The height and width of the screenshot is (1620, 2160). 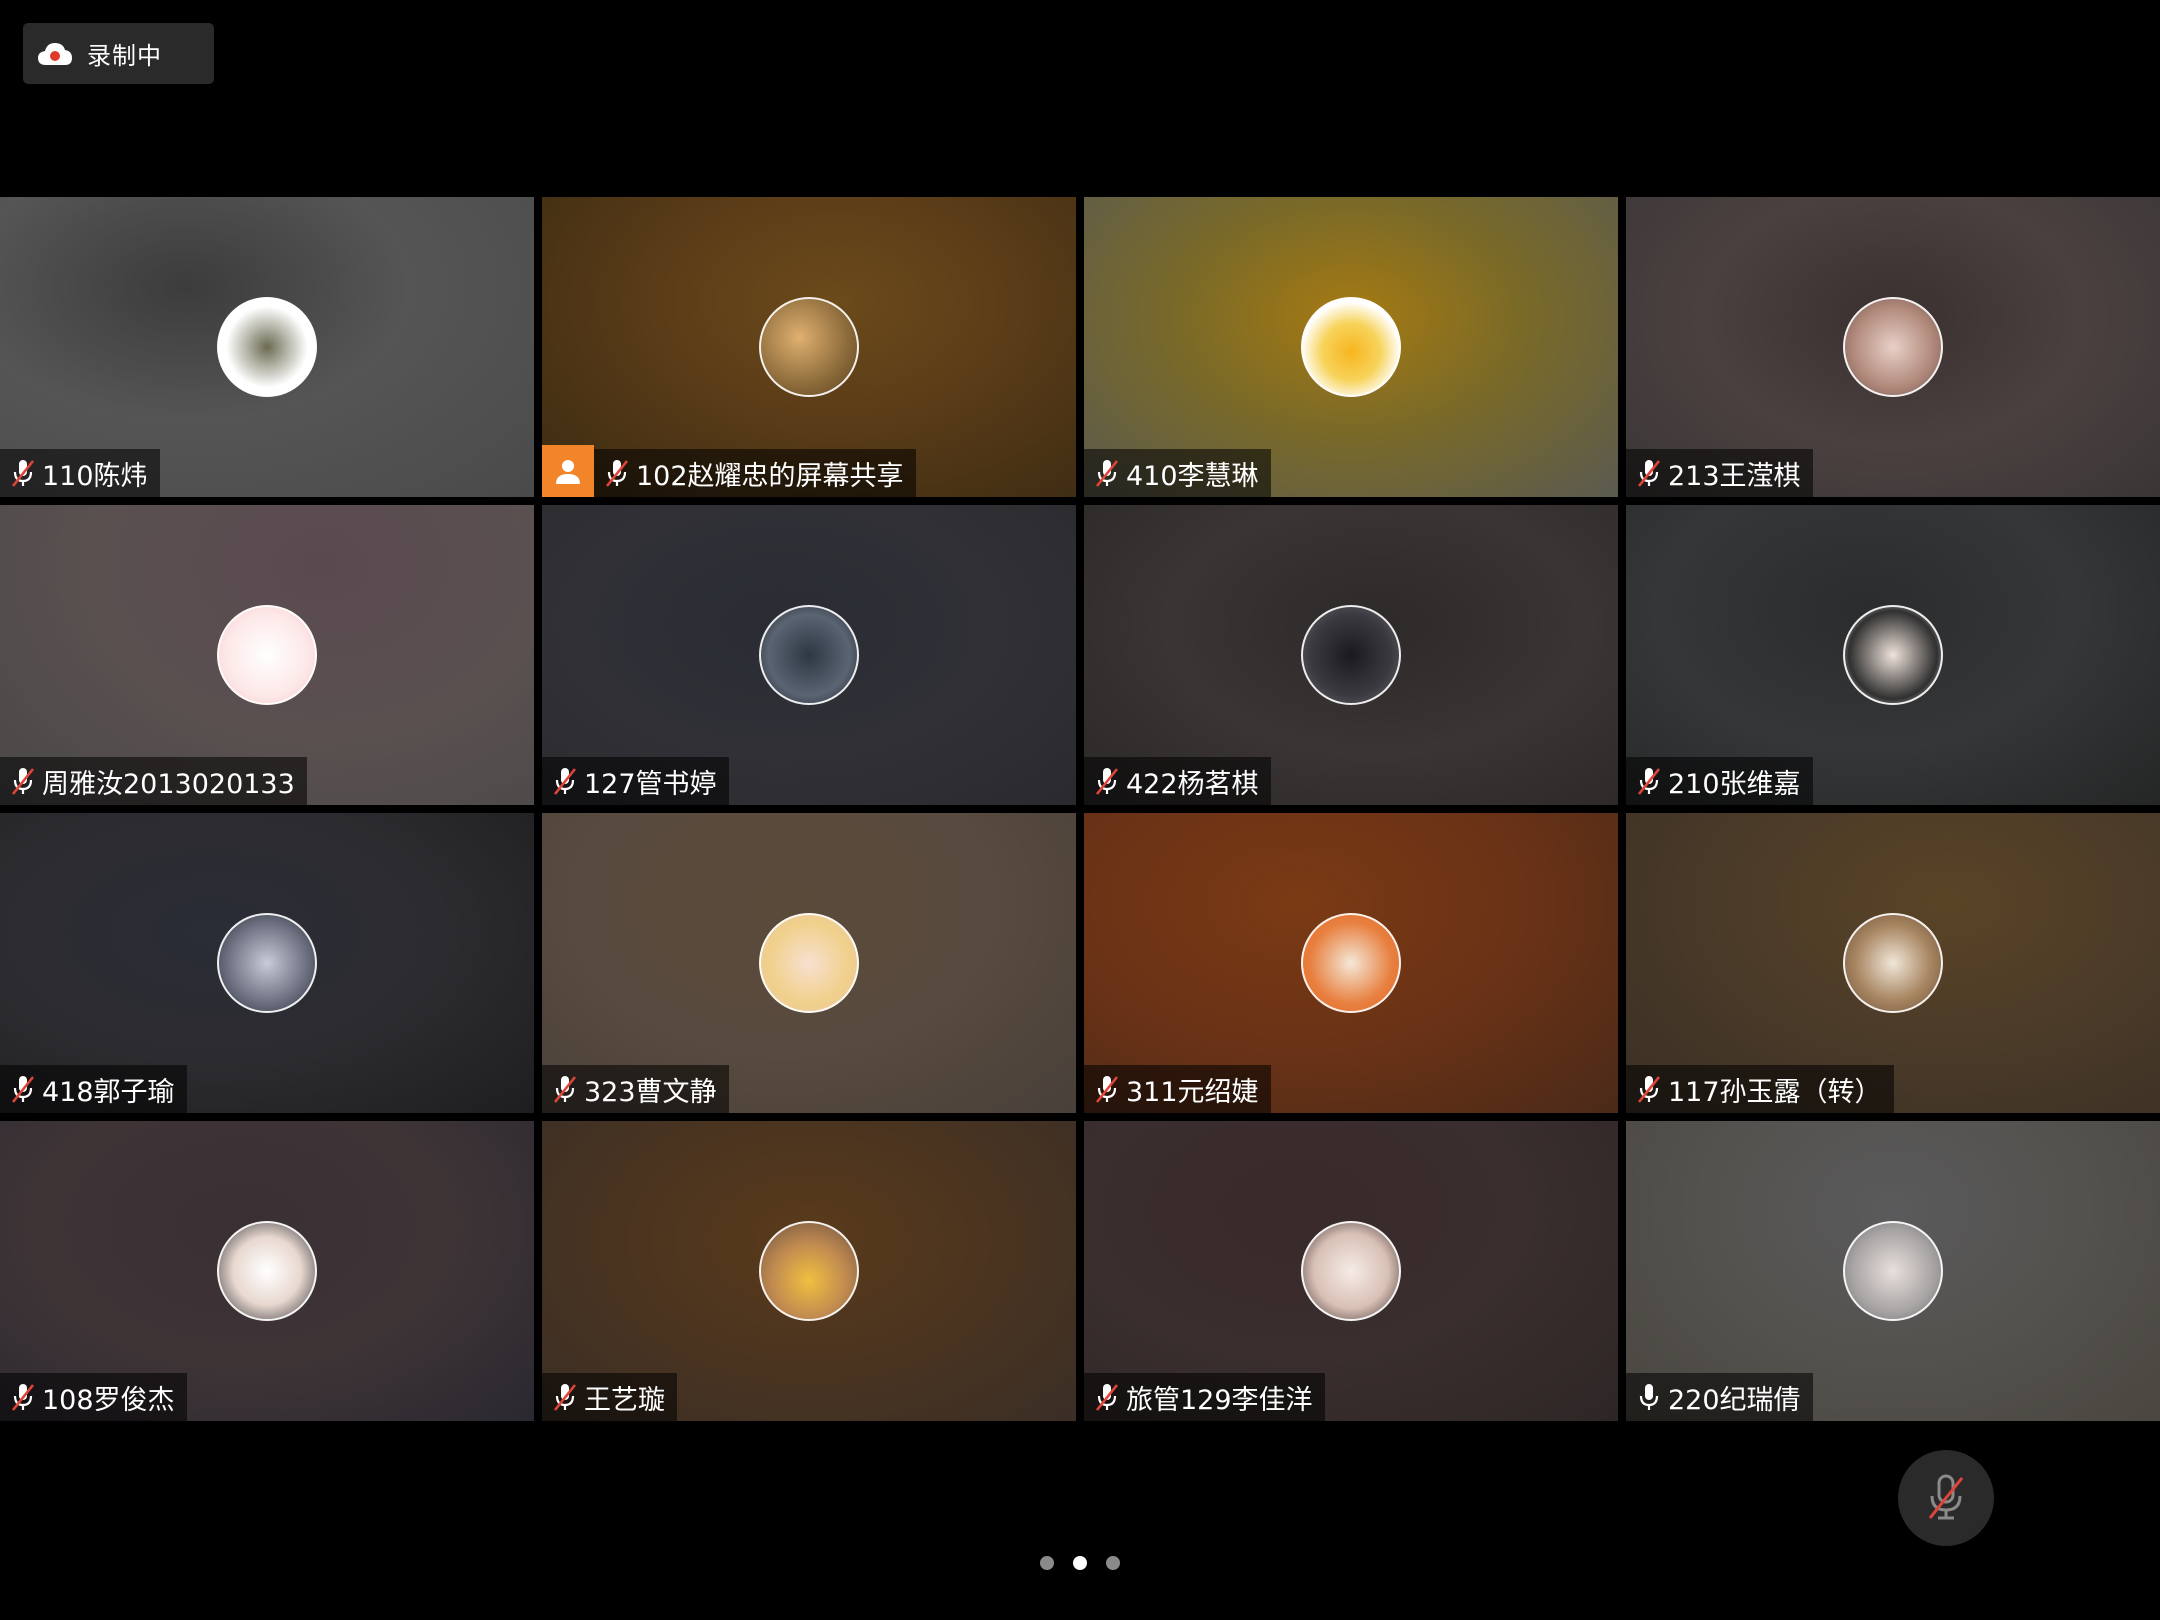 I want to click on participant-name-bar: 117孙玉露（转）, so click(x=1760, y=1089).